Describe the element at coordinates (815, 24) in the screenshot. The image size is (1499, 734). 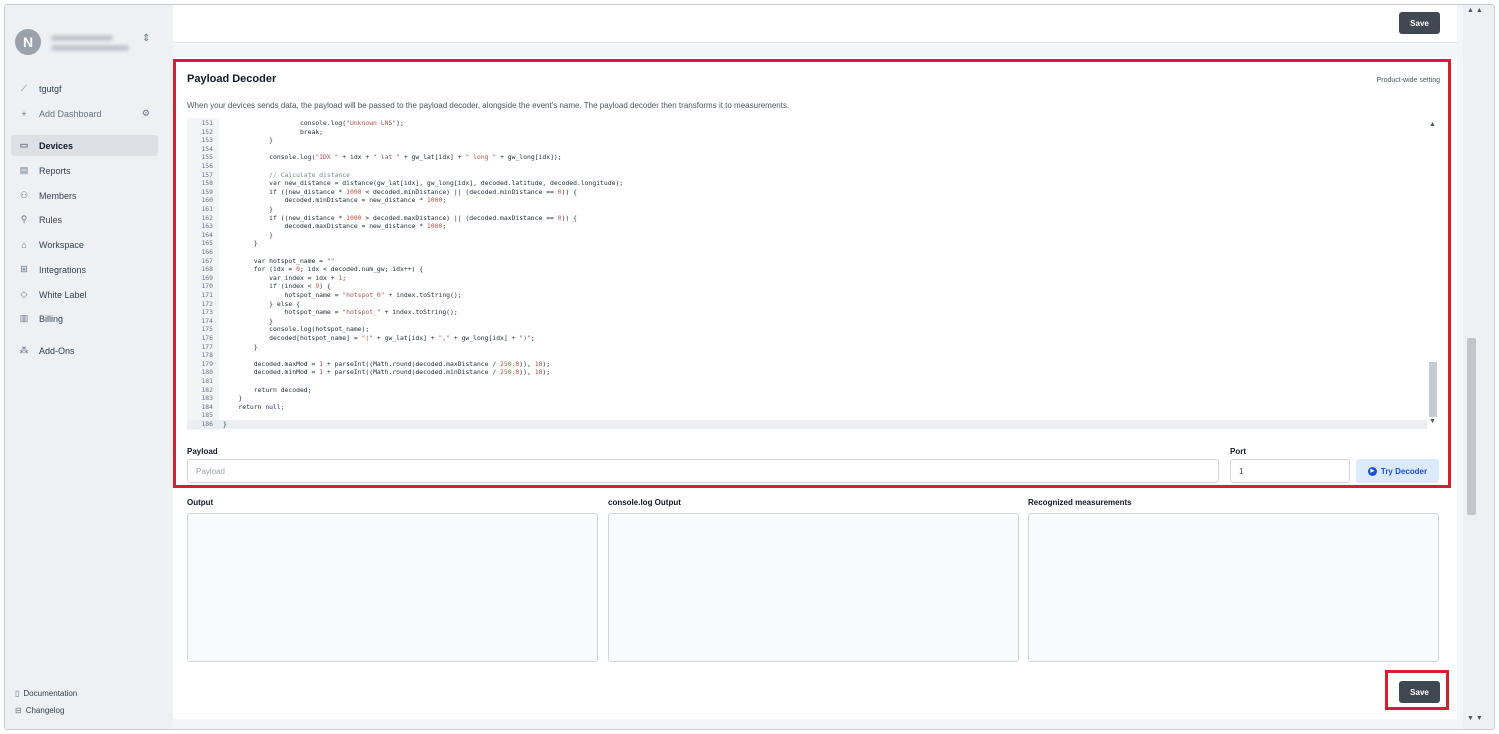
I see `previous-settings-card: Save` at that location.